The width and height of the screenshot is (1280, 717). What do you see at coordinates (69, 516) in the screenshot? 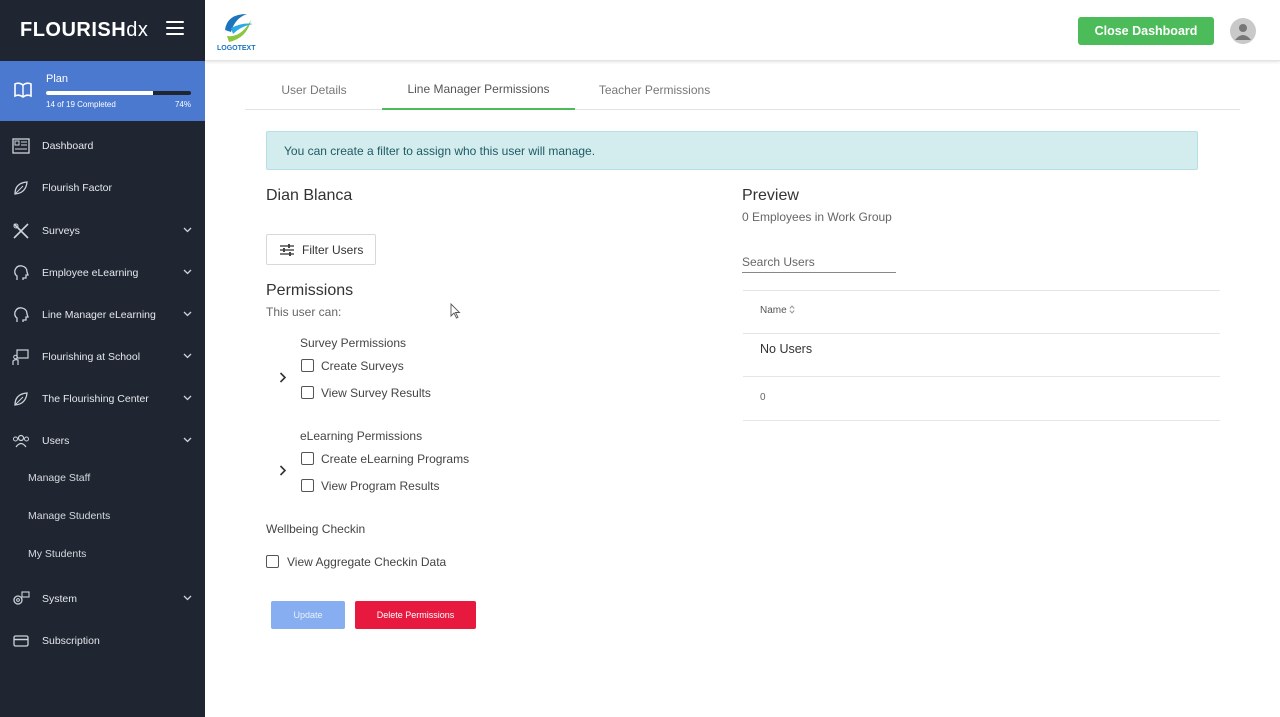
I see `sidebar-subitem-manage-students: Manage Students` at bounding box center [69, 516].